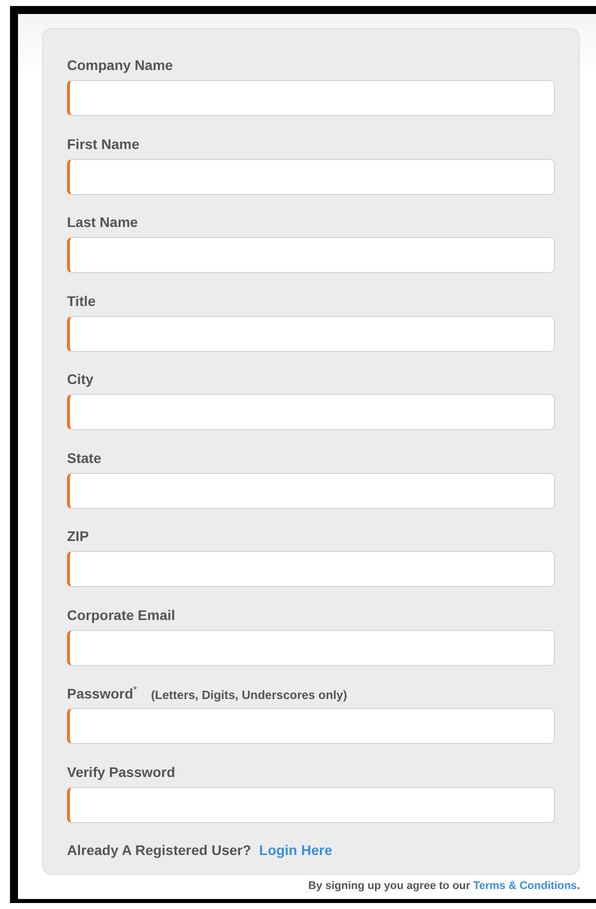 The height and width of the screenshot is (909, 596). I want to click on field-label: State, so click(84, 458).